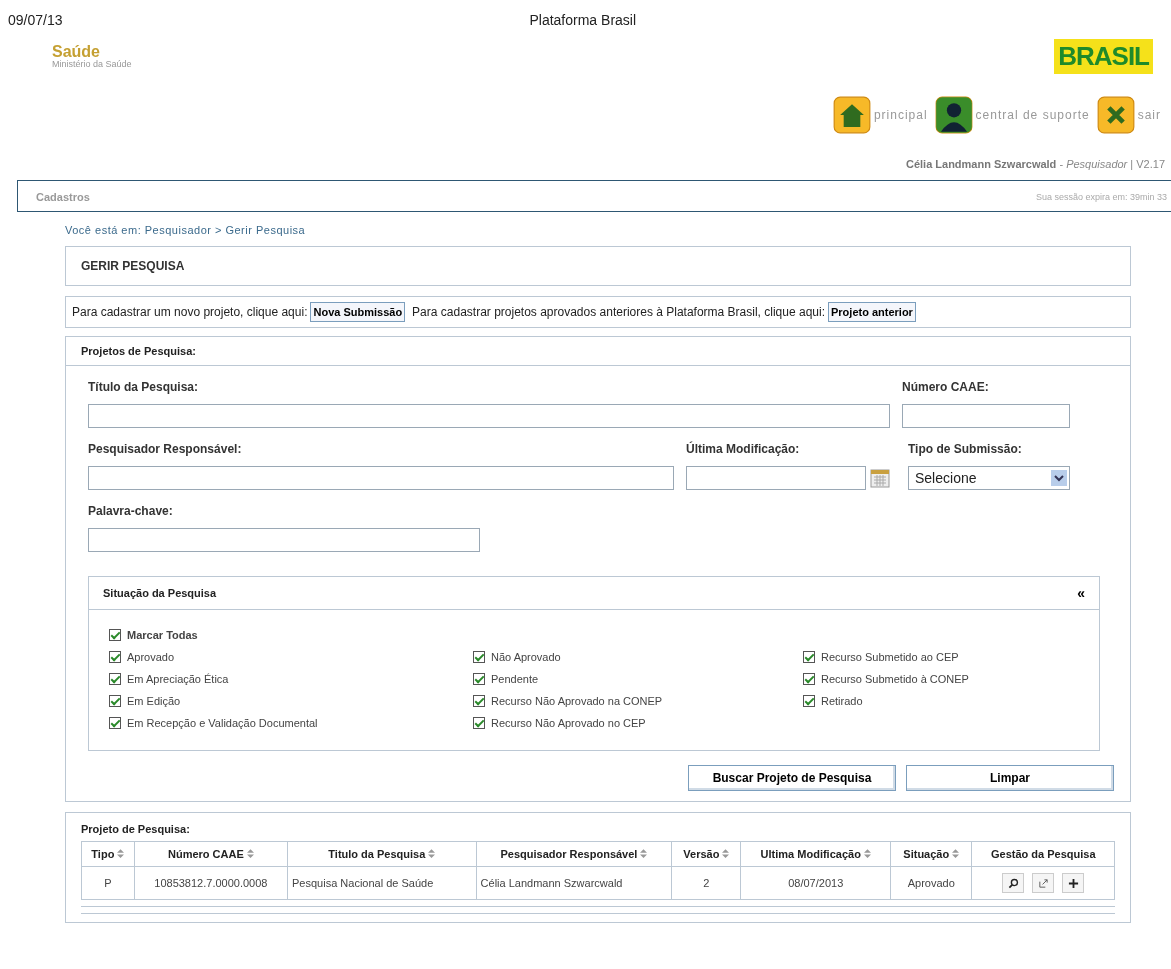  What do you see at coordinates (965, 449) in the screenshot?
I see `field-label: Tipo de Submissão:` at bounding box center [965, 449].